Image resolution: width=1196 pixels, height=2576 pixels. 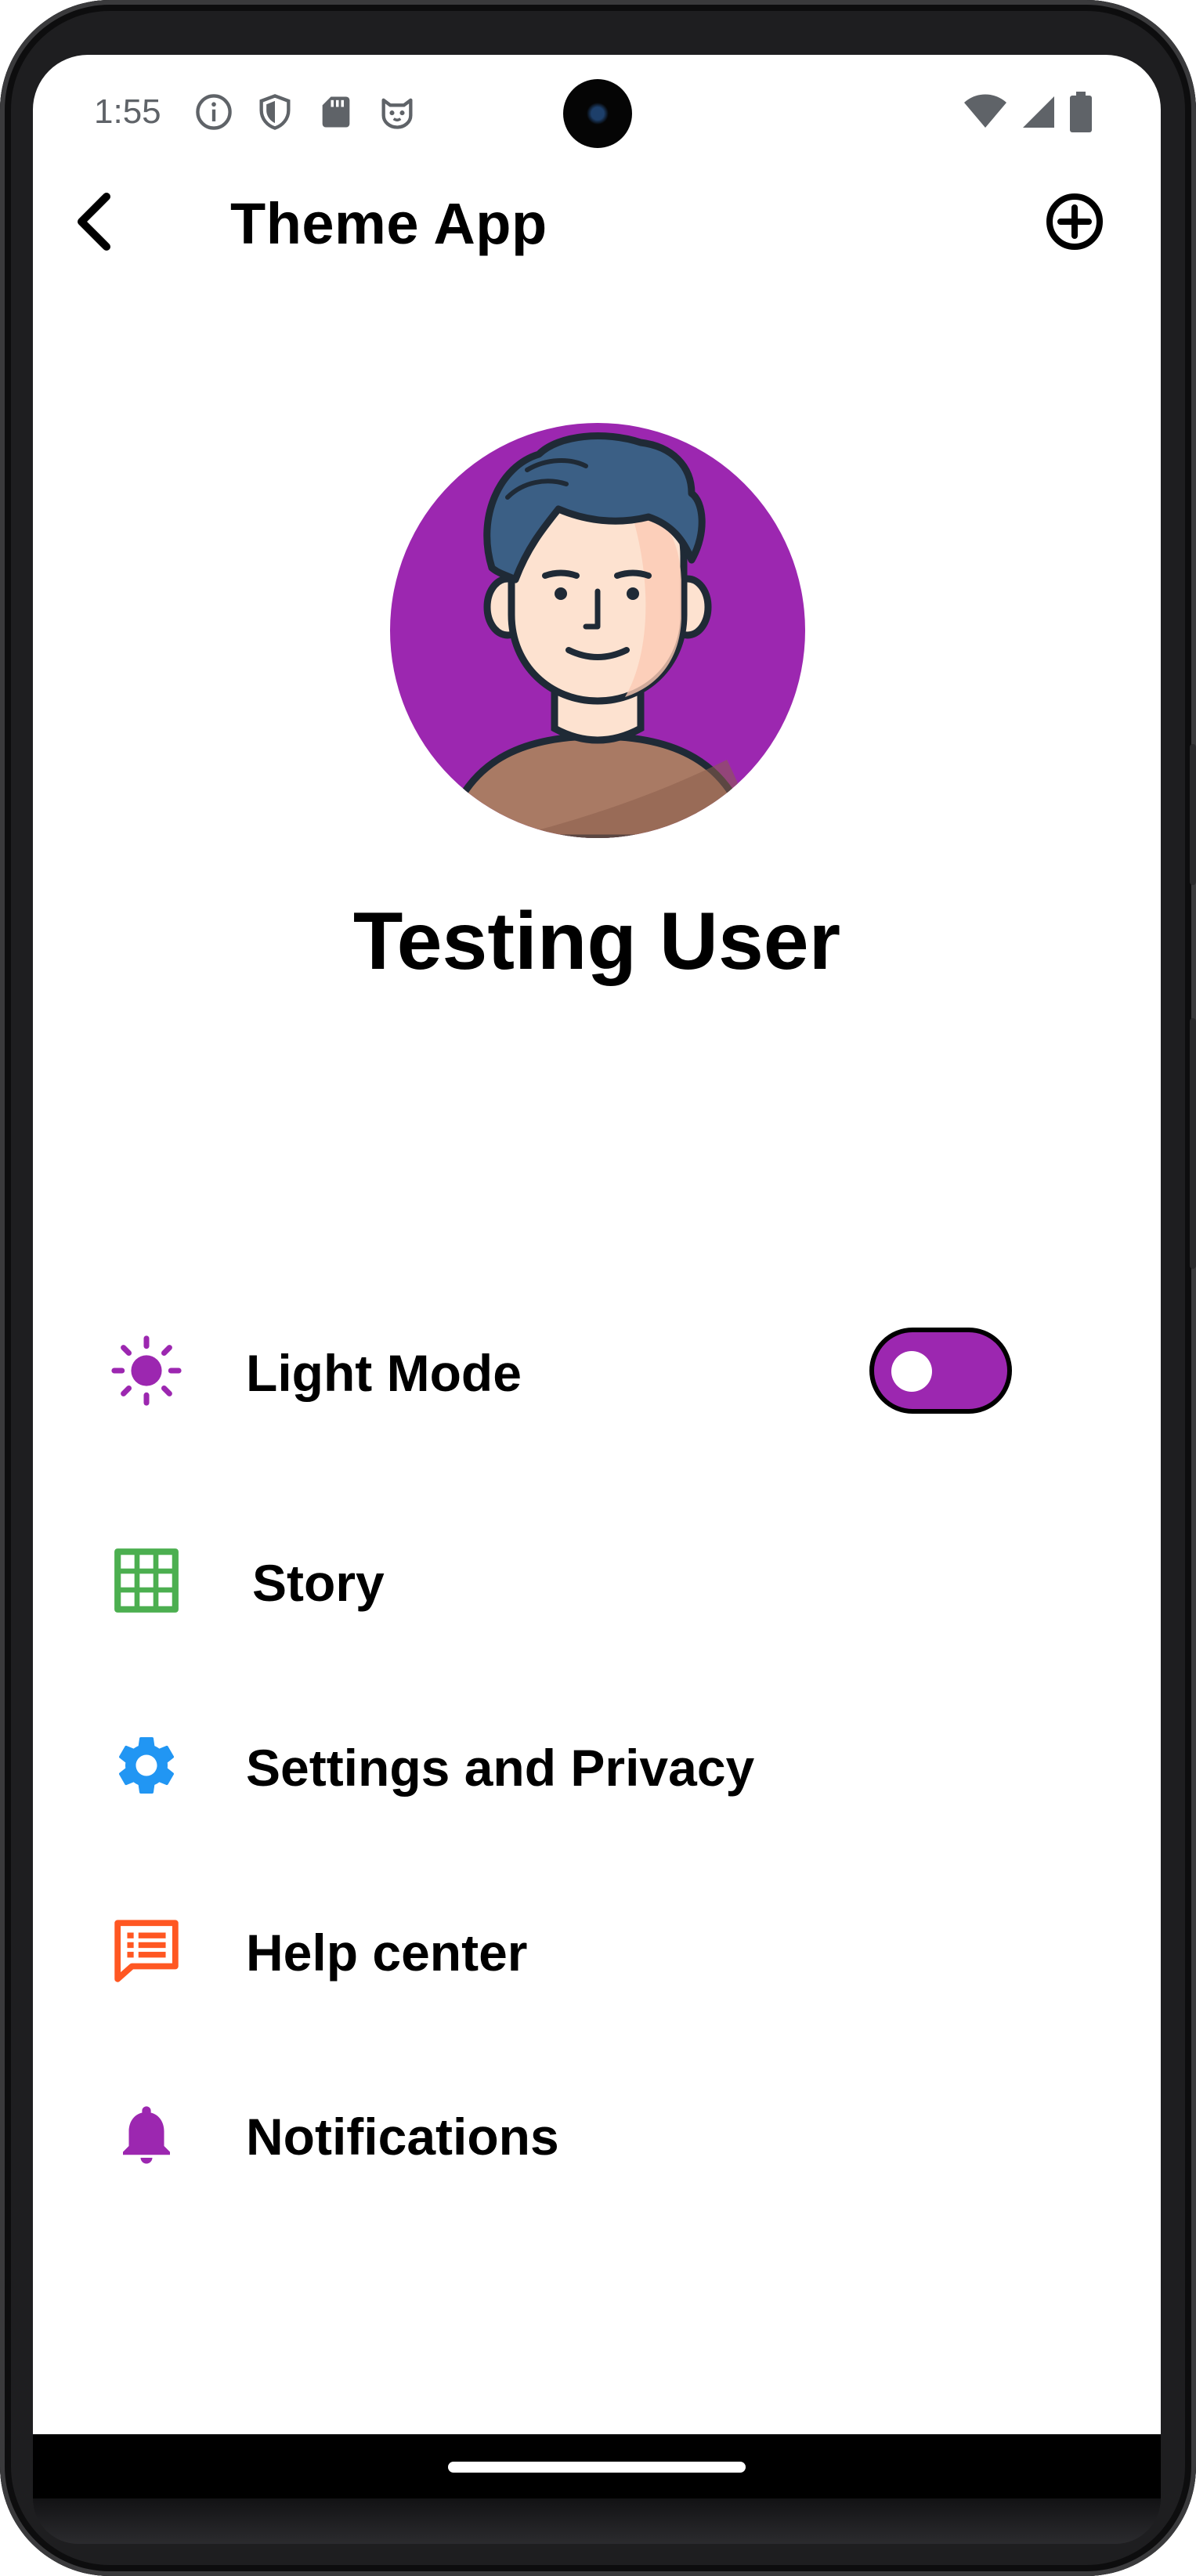 What do you see at coordinates (146, 1765) in the screenshot?
I see `gear-icon` at bounding box center [146, 1765].